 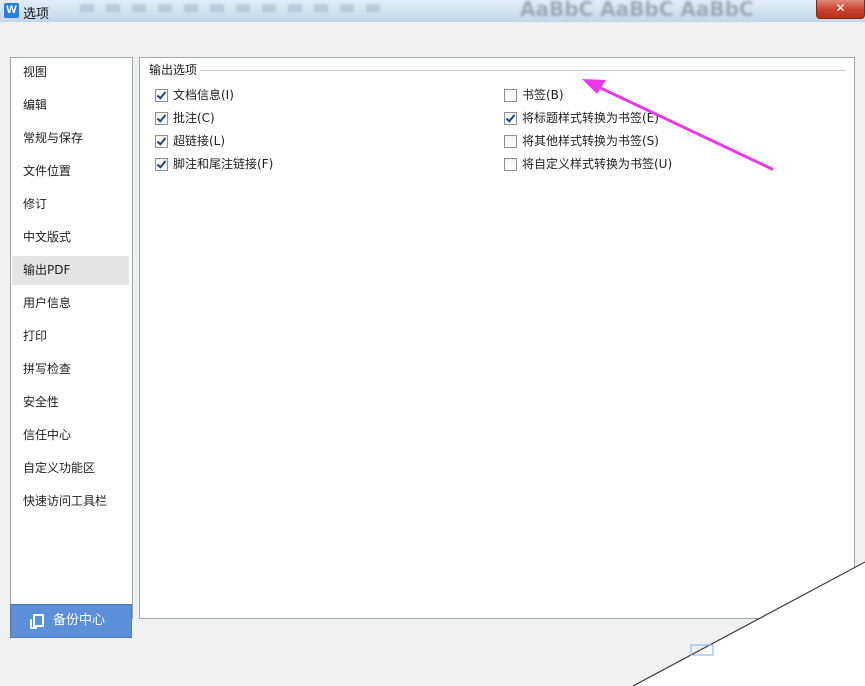 I want to click on checkbox-label: 将标题样式转换为书签(E), so click(x=590, y=118).